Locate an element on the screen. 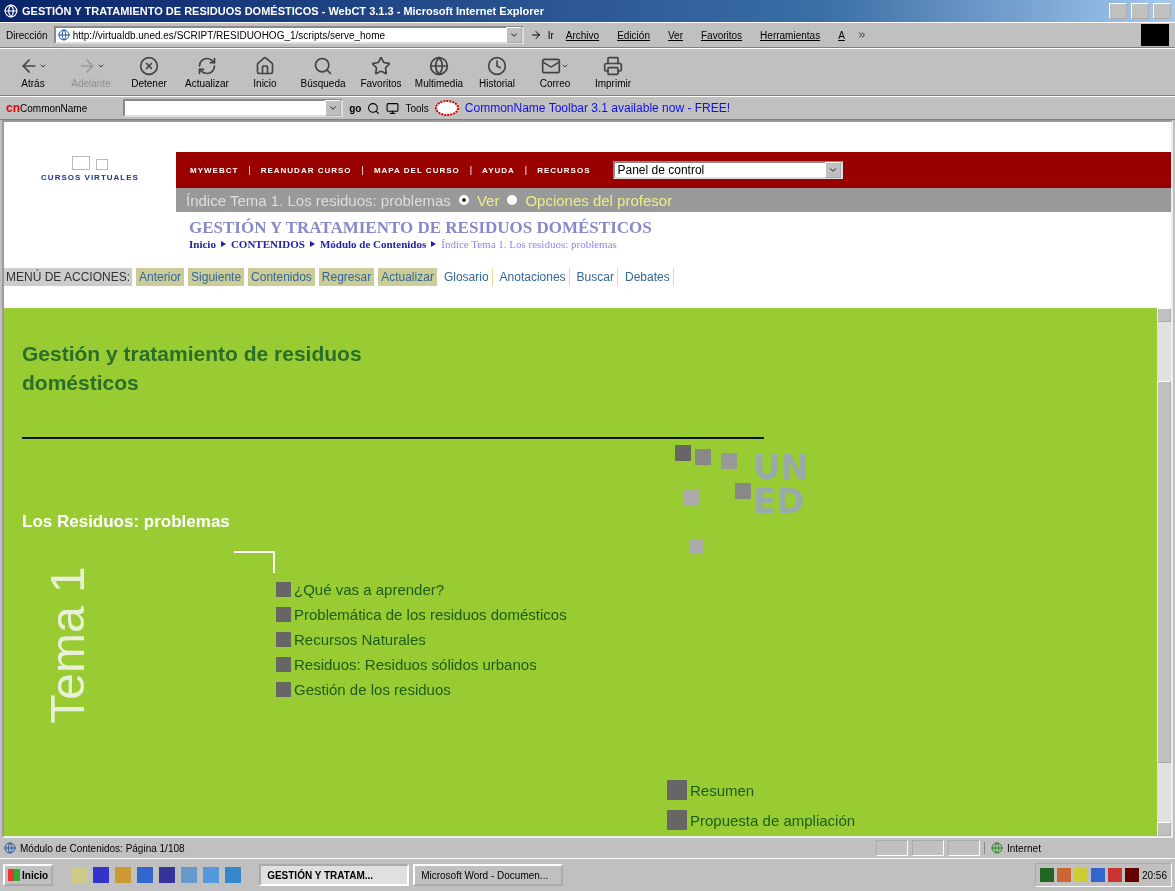 Image resolution: width=1175 pixels, height=891 pixels. restore-button is located at coordinates (1140, 11).